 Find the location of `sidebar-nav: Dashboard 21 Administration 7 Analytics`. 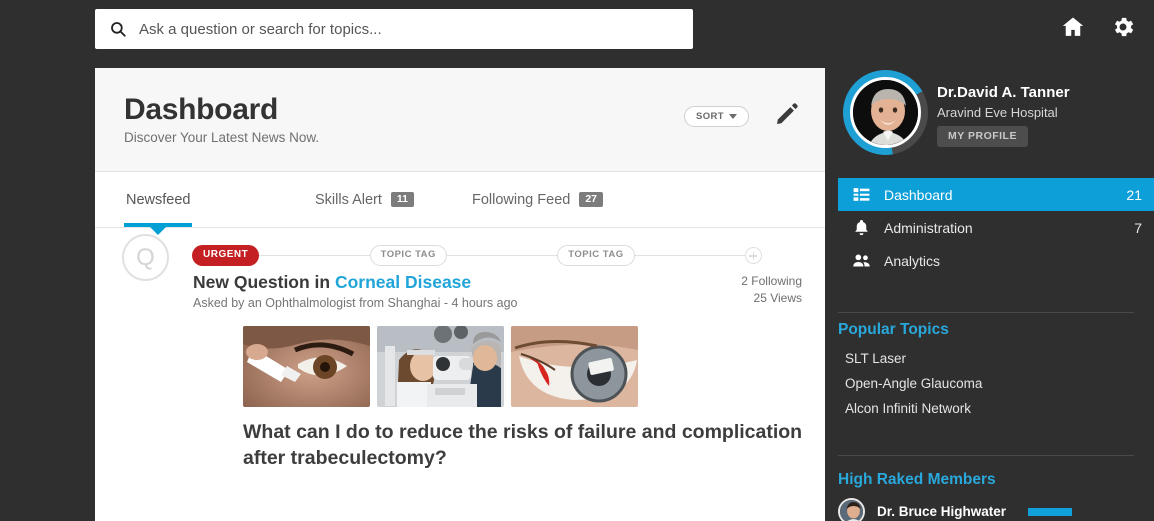

sidebar-nav: Dashboard 21 Administration 7 Analytics is located at coordinates (996, 227).